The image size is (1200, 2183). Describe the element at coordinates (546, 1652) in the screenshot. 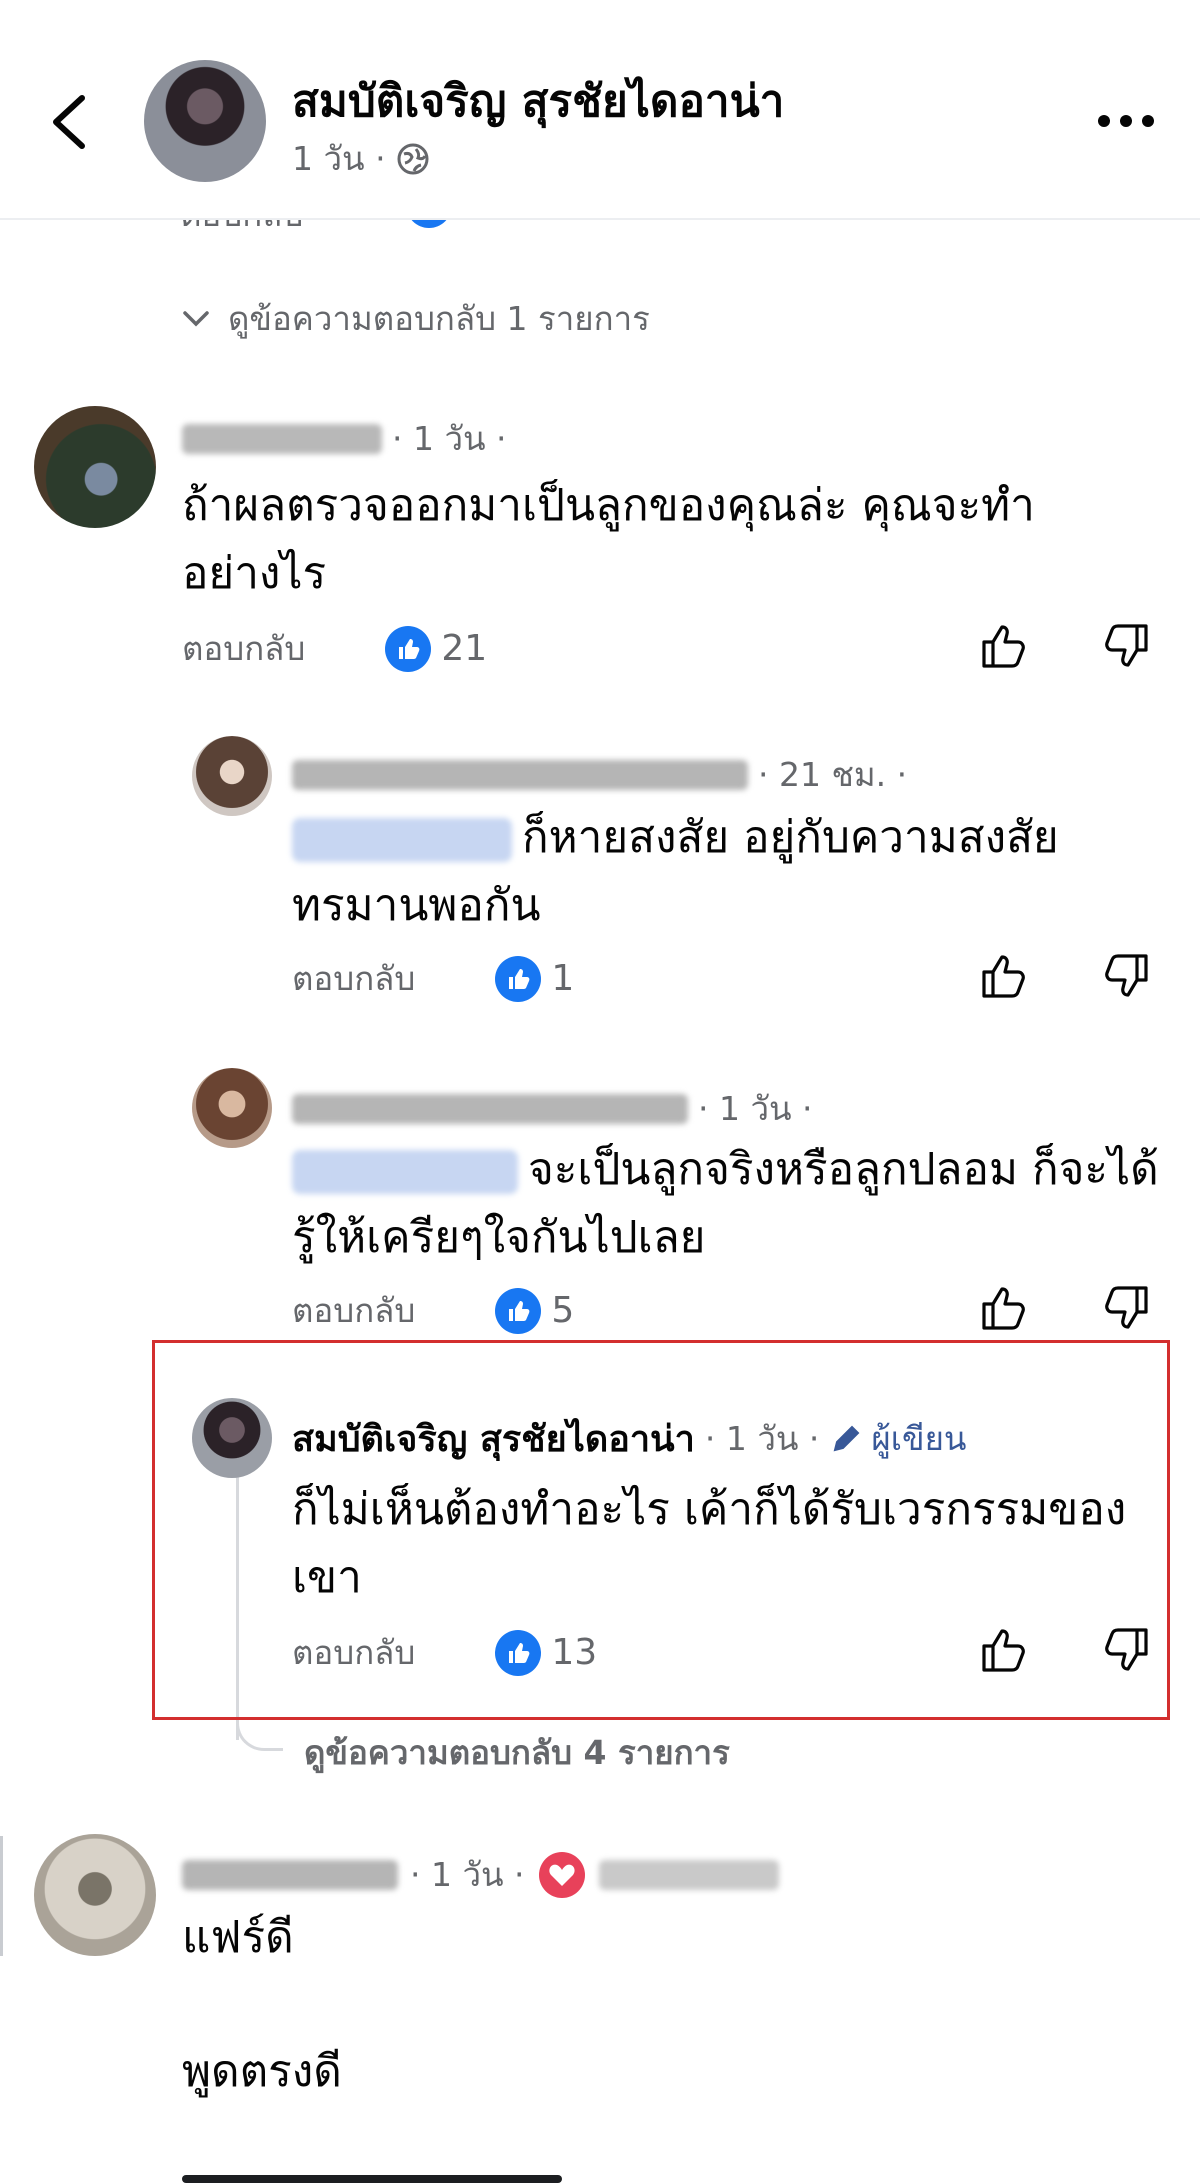

I see `like-summary: 13` at that location.